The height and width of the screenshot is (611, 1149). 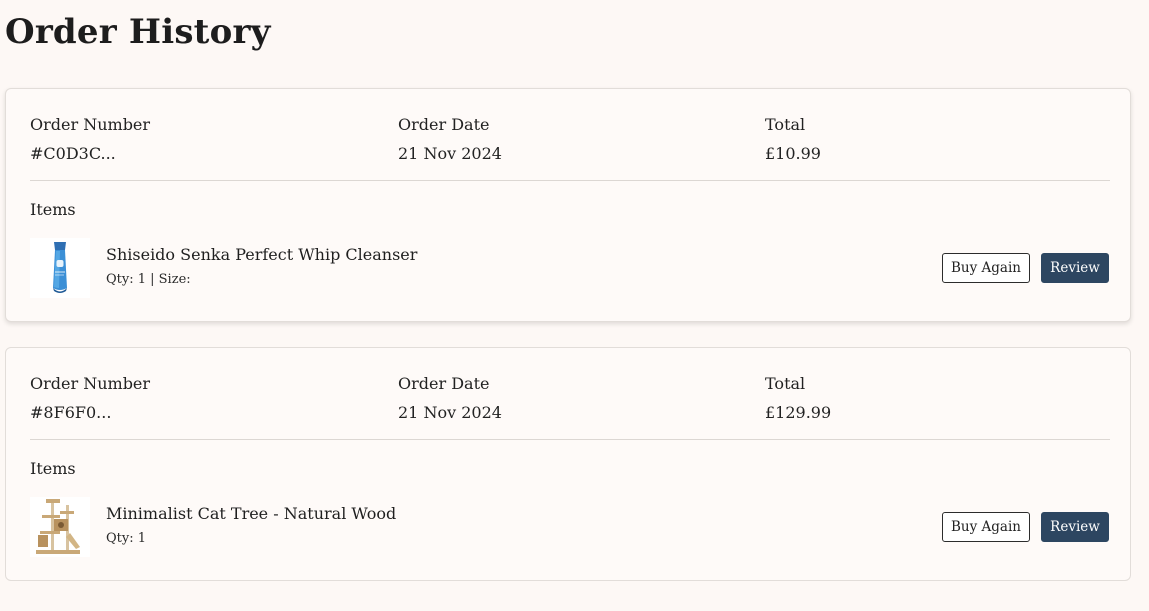 I want to click on order-total-value: £129.99, so click(x=798, y=412).